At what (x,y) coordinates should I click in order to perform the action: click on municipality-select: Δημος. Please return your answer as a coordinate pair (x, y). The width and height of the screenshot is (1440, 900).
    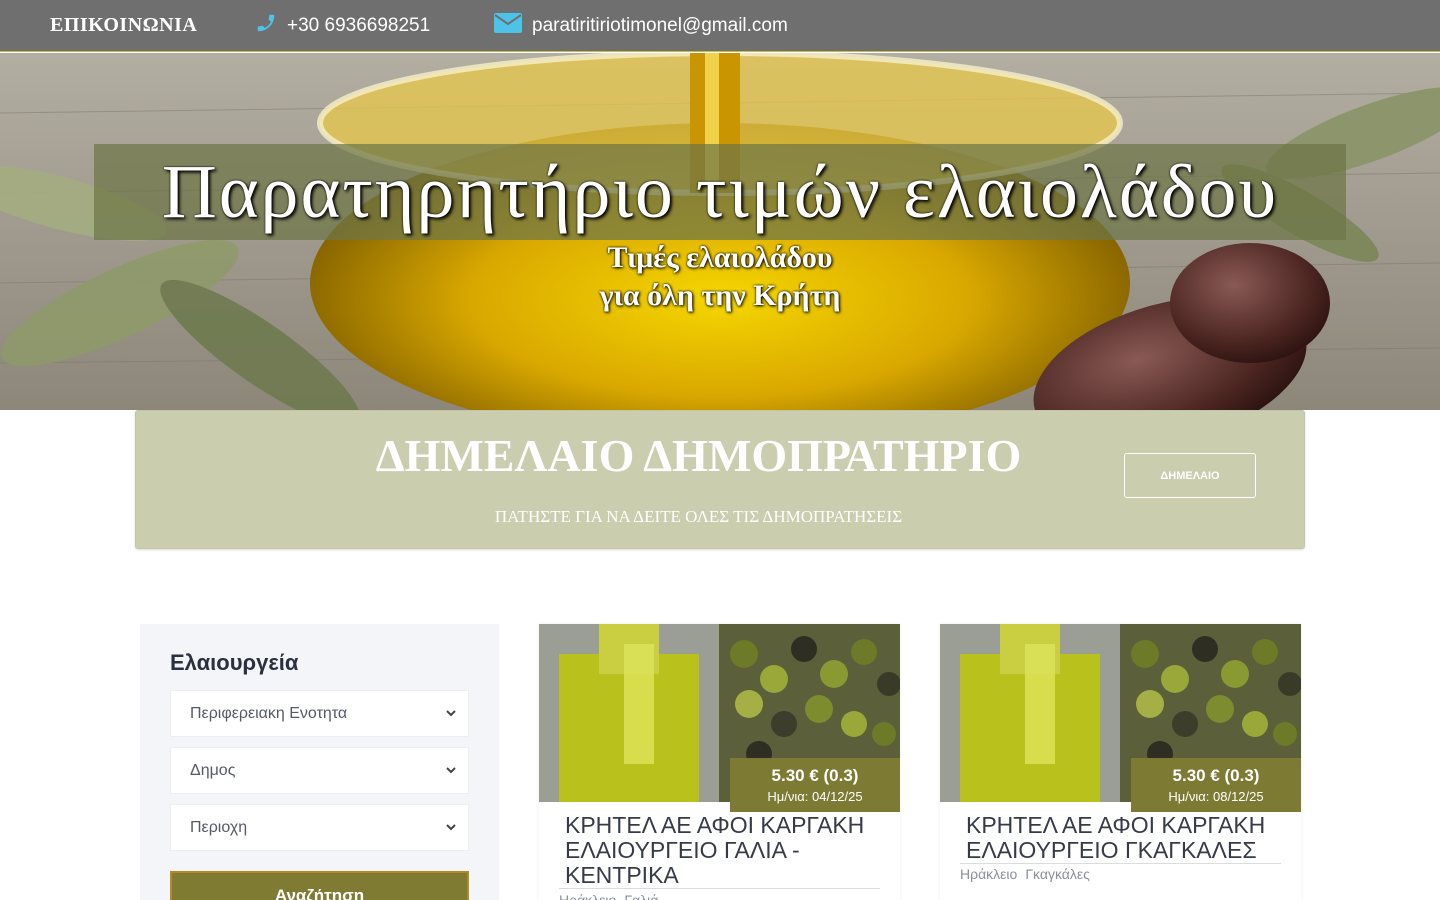
    Looking at the image, I should click on (319, 770).